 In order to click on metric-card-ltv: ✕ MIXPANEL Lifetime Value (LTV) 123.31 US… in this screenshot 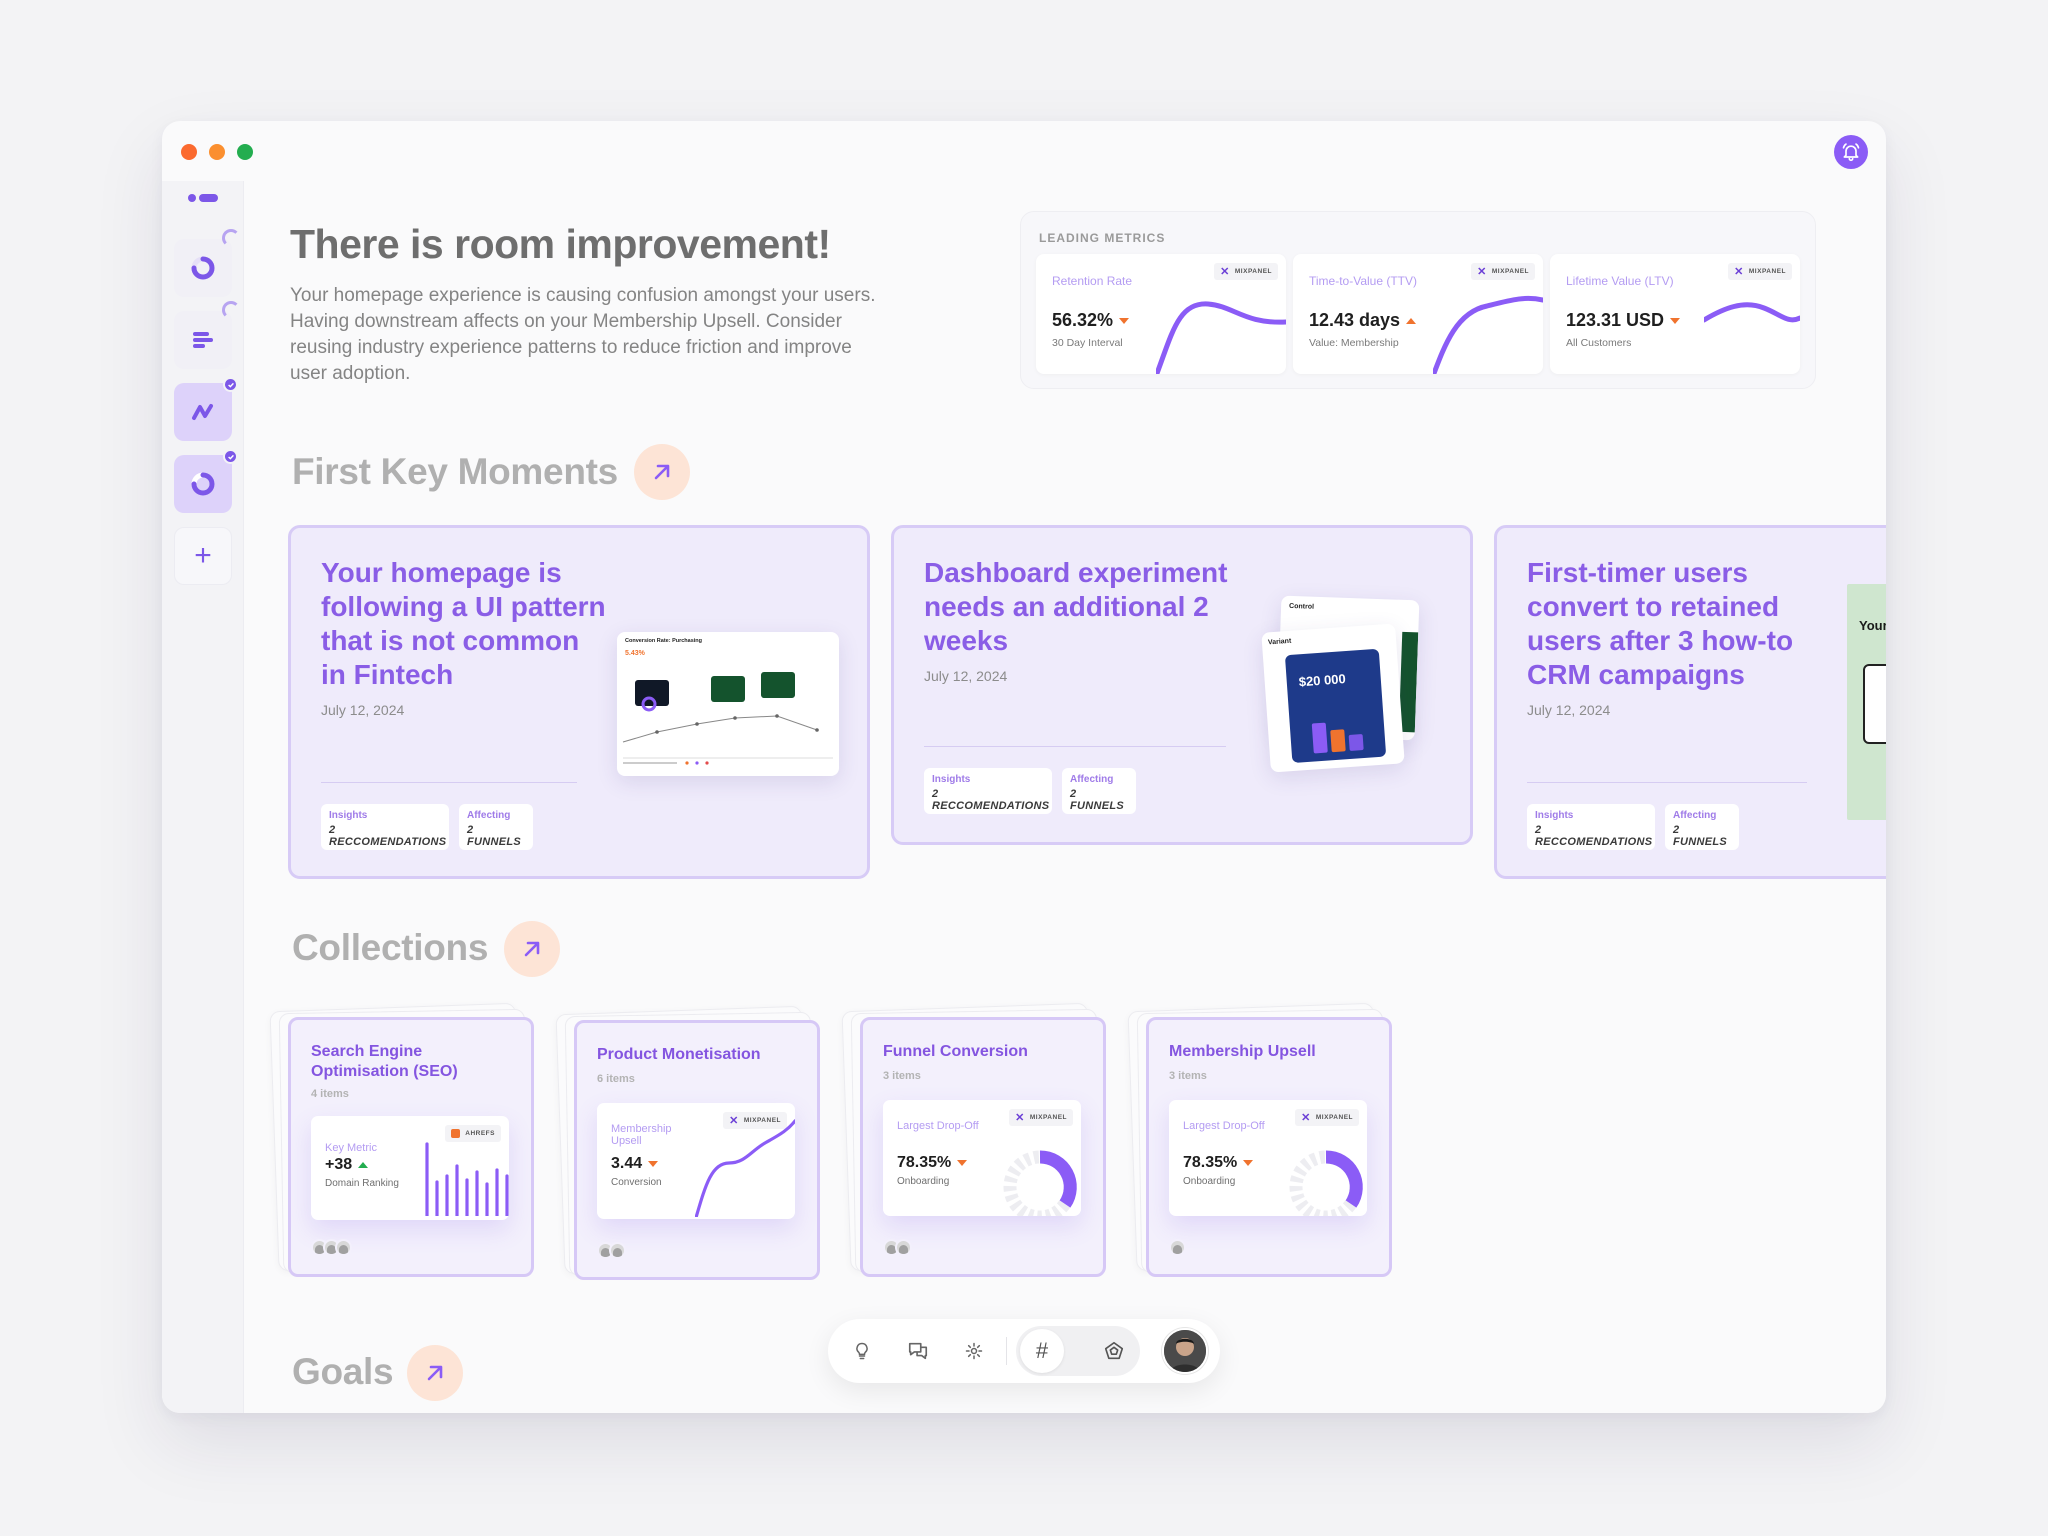, I will do `click(1675, 314)`.